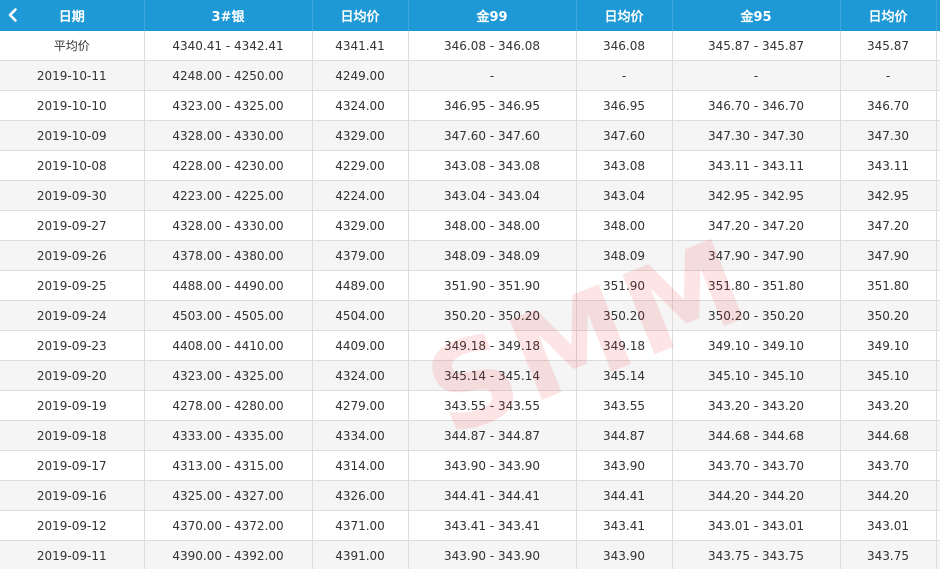 This screenshot has height=569, width=940. What do you see at coordinates (492, 75) in the screenshot?
I see `cell-gold99-range: -` at bounding box center [492, 75].